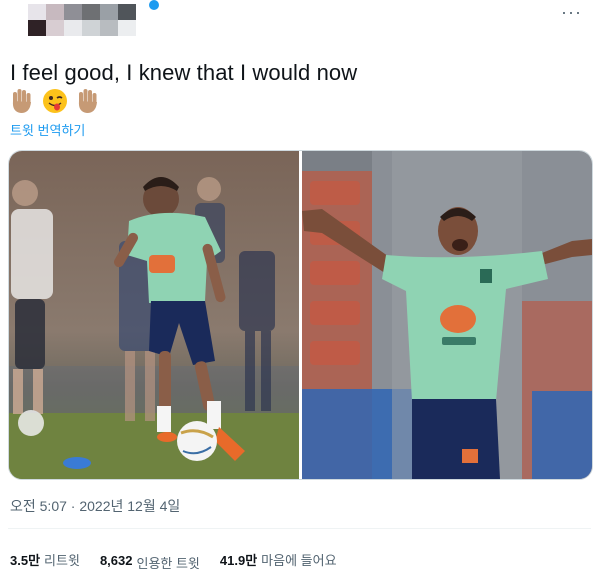  What do you see at coordinates (299, 528) in the screenshot?
I see `stats-divider-top` at bounding box center [299, 528].